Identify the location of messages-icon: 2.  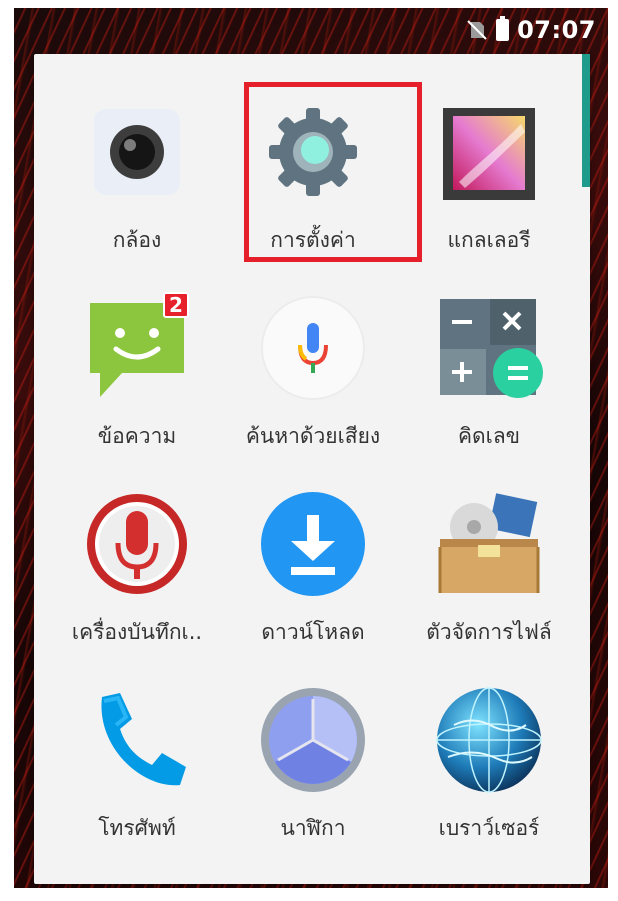
(137, 348).